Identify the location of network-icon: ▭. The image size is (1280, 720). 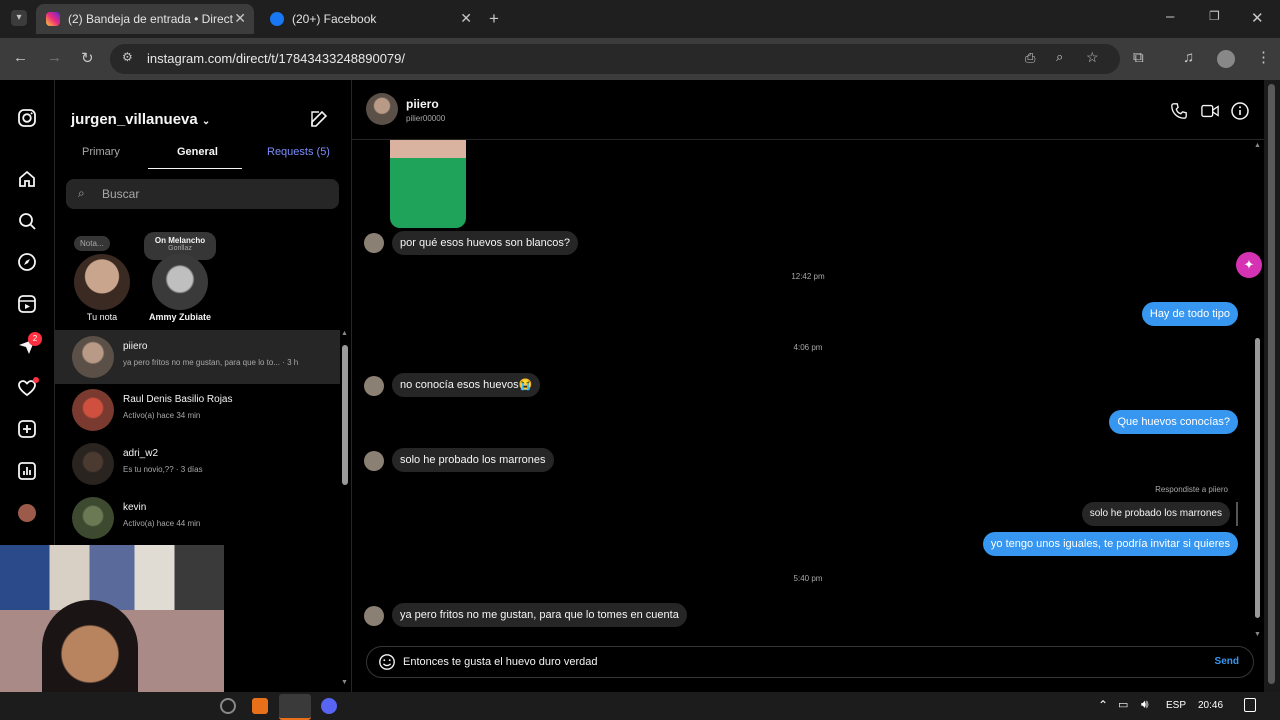
(1123, 704).